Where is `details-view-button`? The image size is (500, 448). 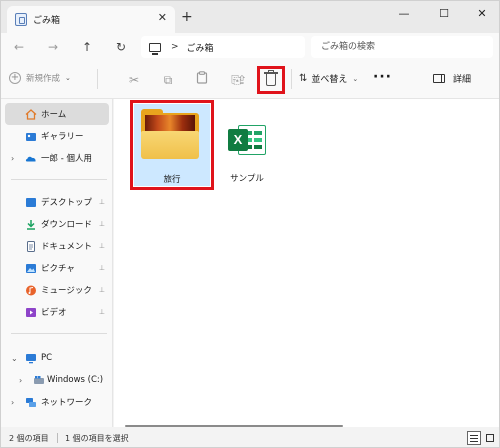 details-view-button is located at coordinates (474, 438).